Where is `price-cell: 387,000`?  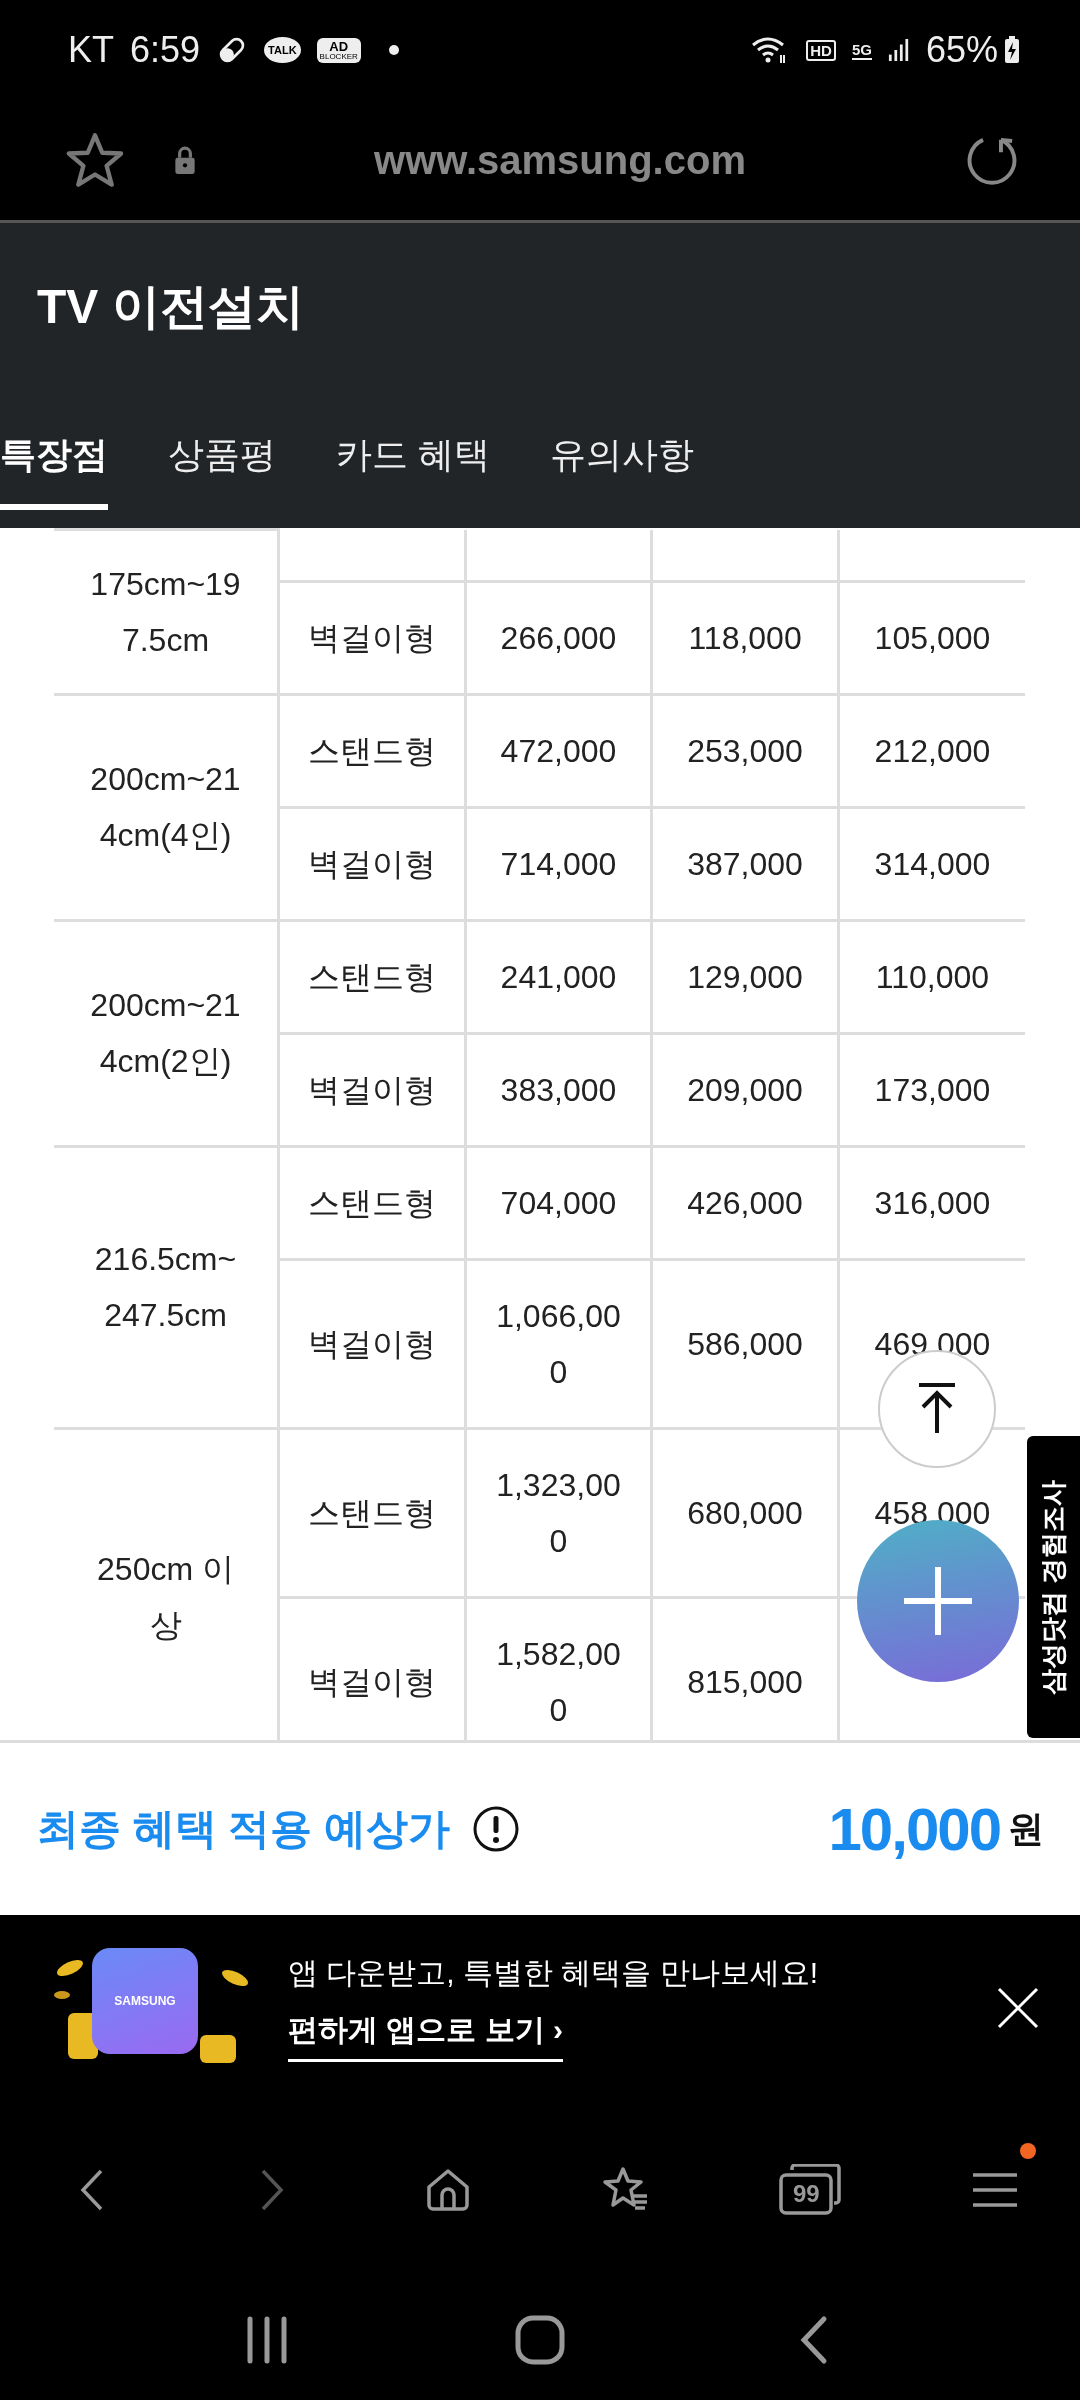 price-cell: 387,000 is located at coordinates (745, 863).